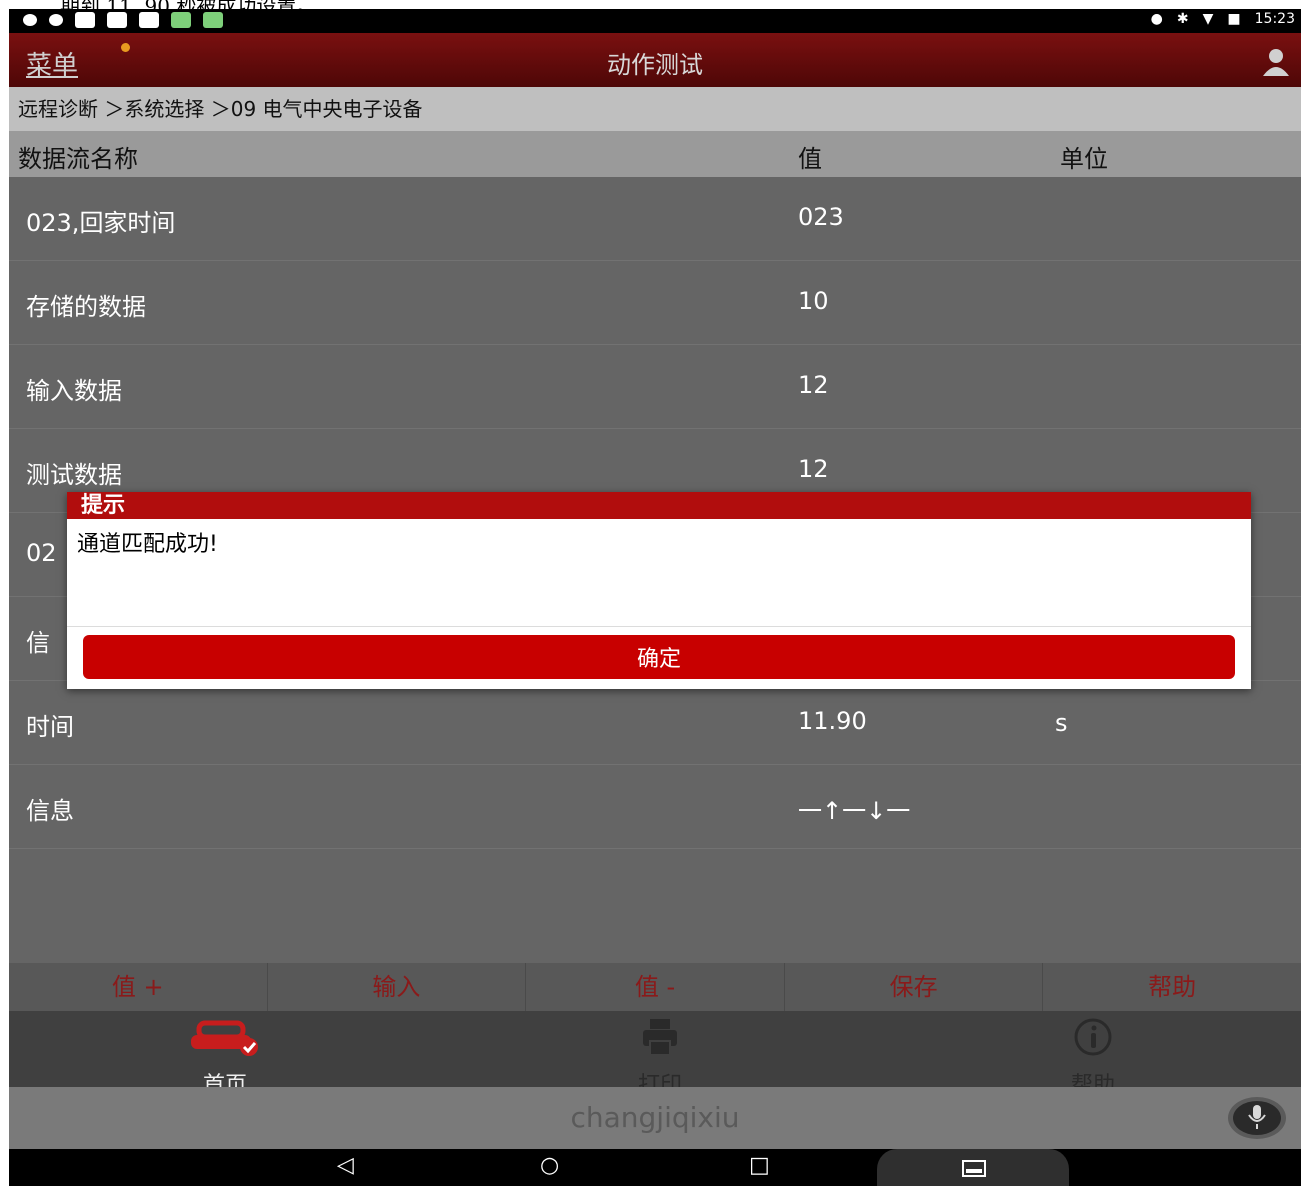  I want to click on location-icon: ●, so click(1156, 19).